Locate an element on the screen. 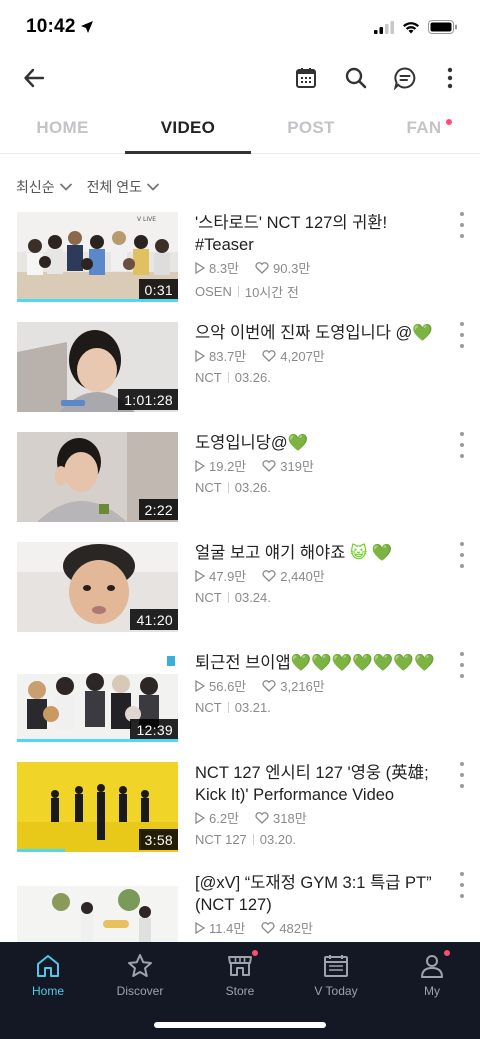  search-button is located at coordinates (356, 78).